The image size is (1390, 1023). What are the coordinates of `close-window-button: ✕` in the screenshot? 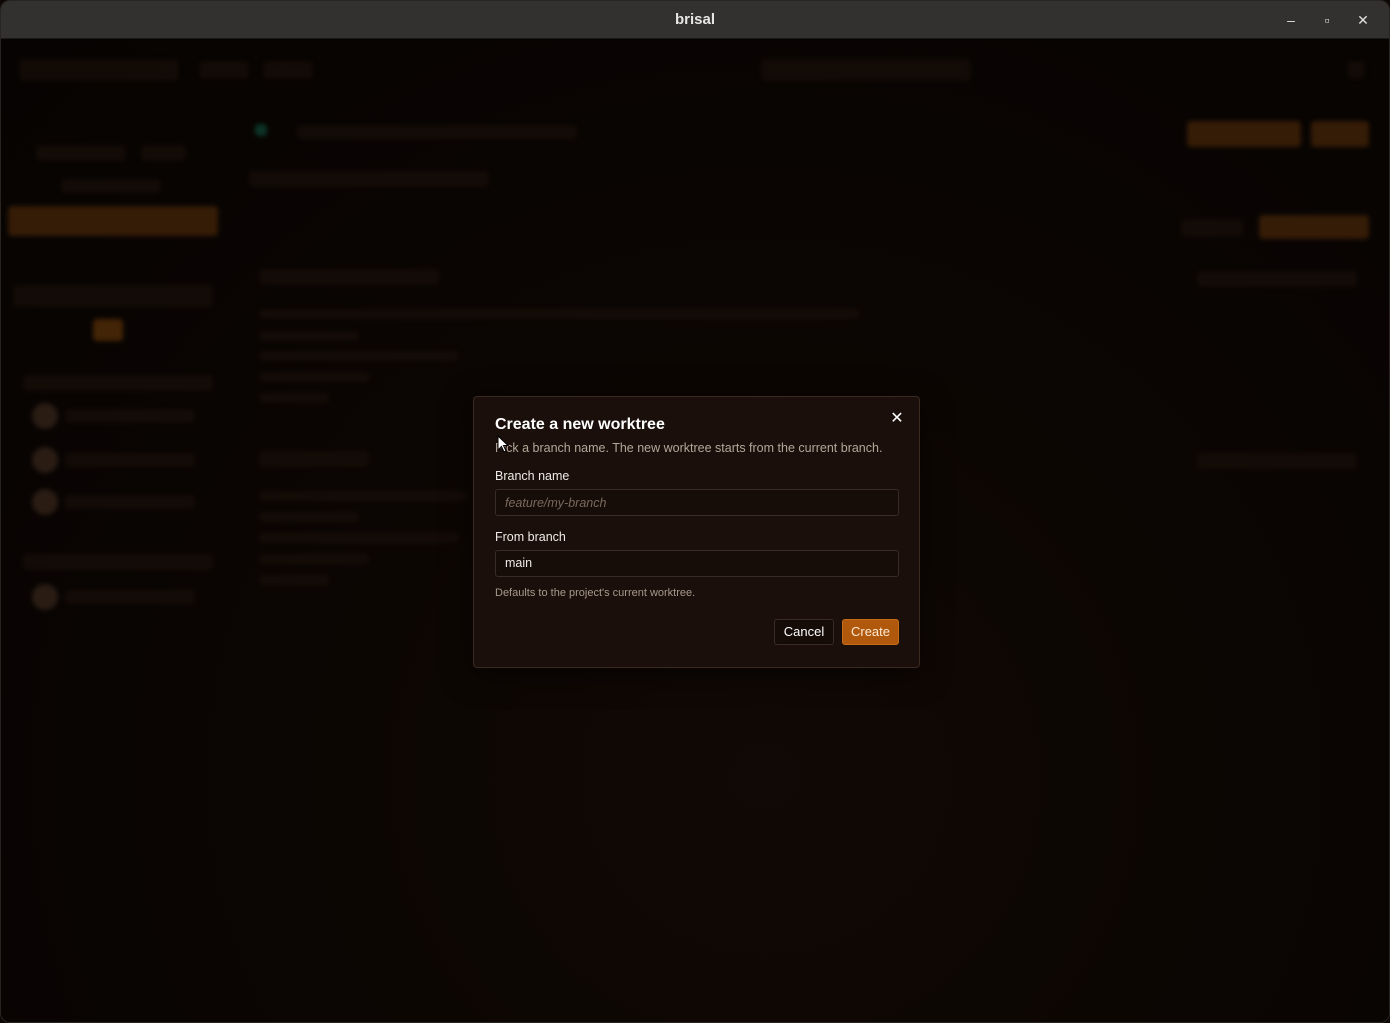 It's located at (1363, 20).